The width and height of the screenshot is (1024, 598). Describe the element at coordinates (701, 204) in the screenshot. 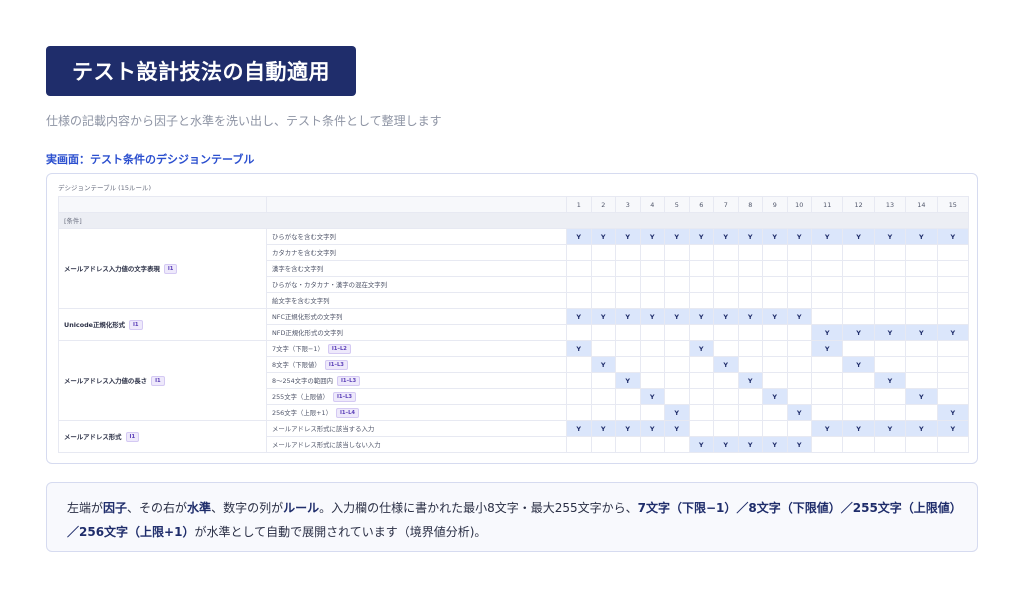

I see `rule-number-6: 6` at that location.